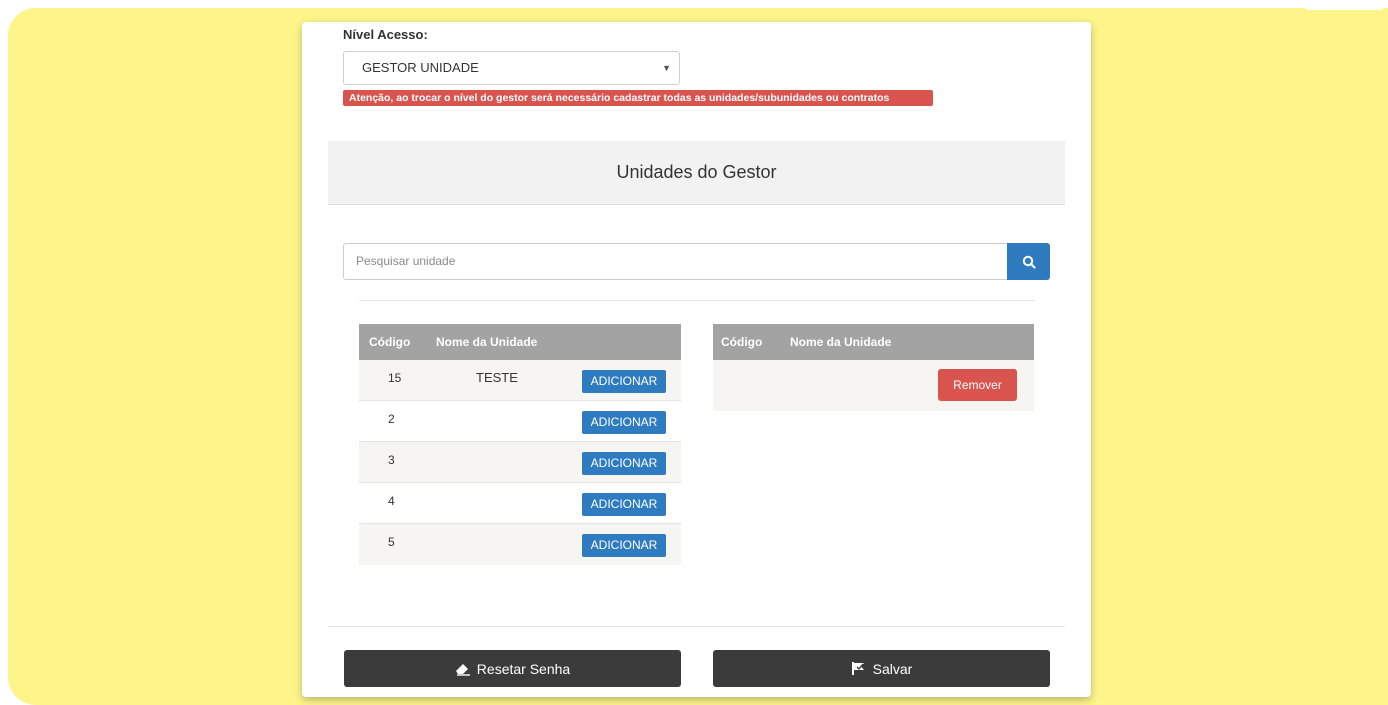 Image resolution: width=1388 pixels, height=705 pixels. I want to click on search-input: Pesquisar unidade, so click(675, 261).